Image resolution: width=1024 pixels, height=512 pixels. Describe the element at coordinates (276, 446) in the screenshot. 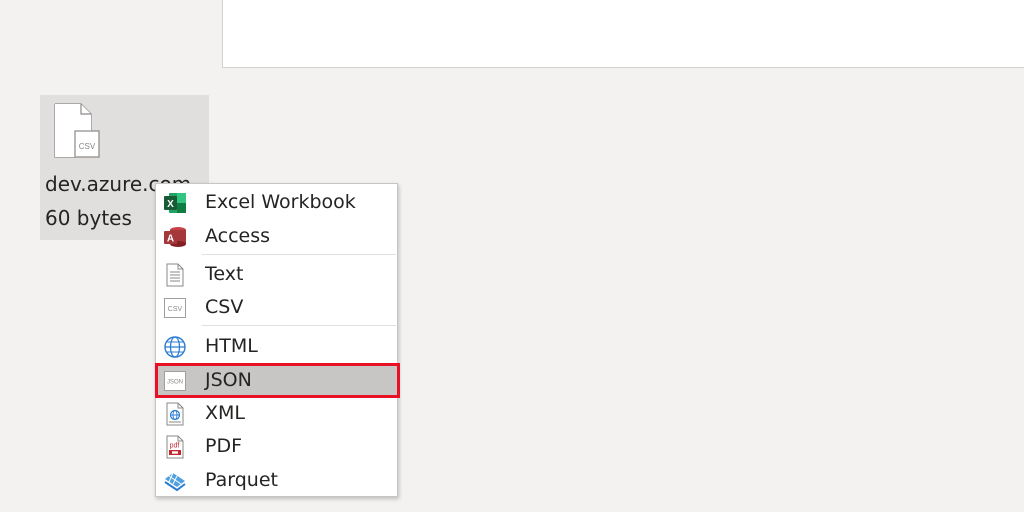

I see `menu-item-pdf: pdf PDF` at that location.